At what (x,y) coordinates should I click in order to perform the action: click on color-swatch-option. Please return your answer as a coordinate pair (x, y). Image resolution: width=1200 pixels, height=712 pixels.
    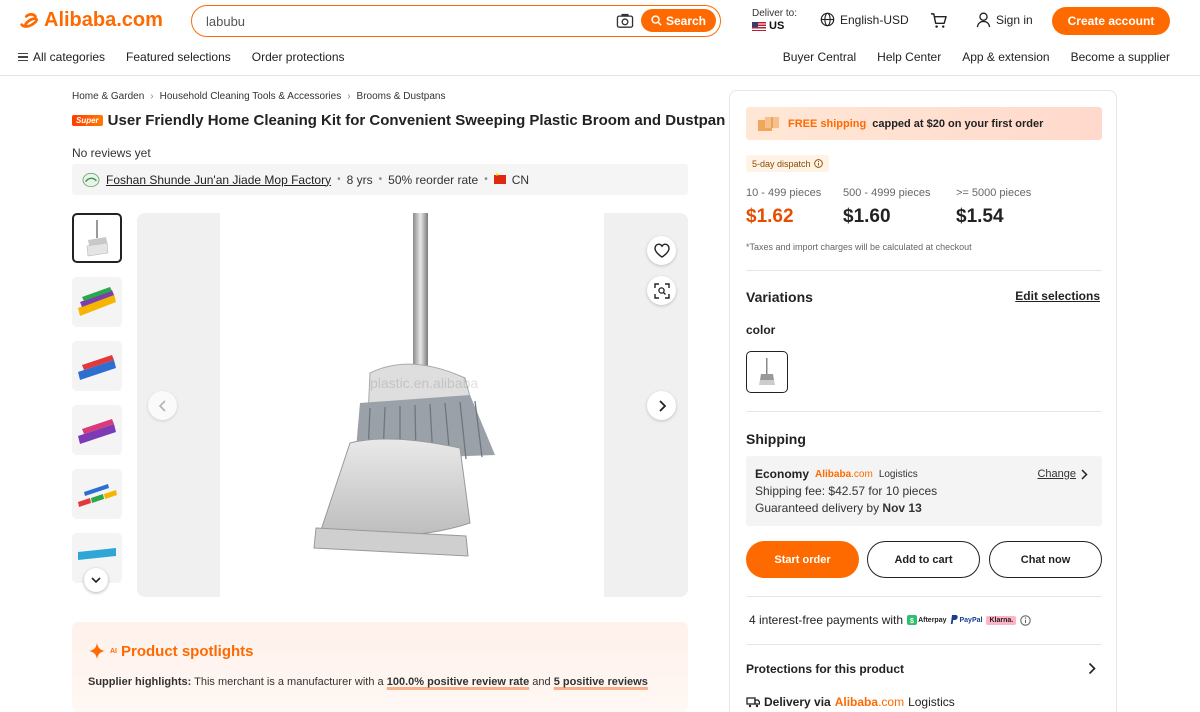
    Looking at the image, I should click on (767, 372).